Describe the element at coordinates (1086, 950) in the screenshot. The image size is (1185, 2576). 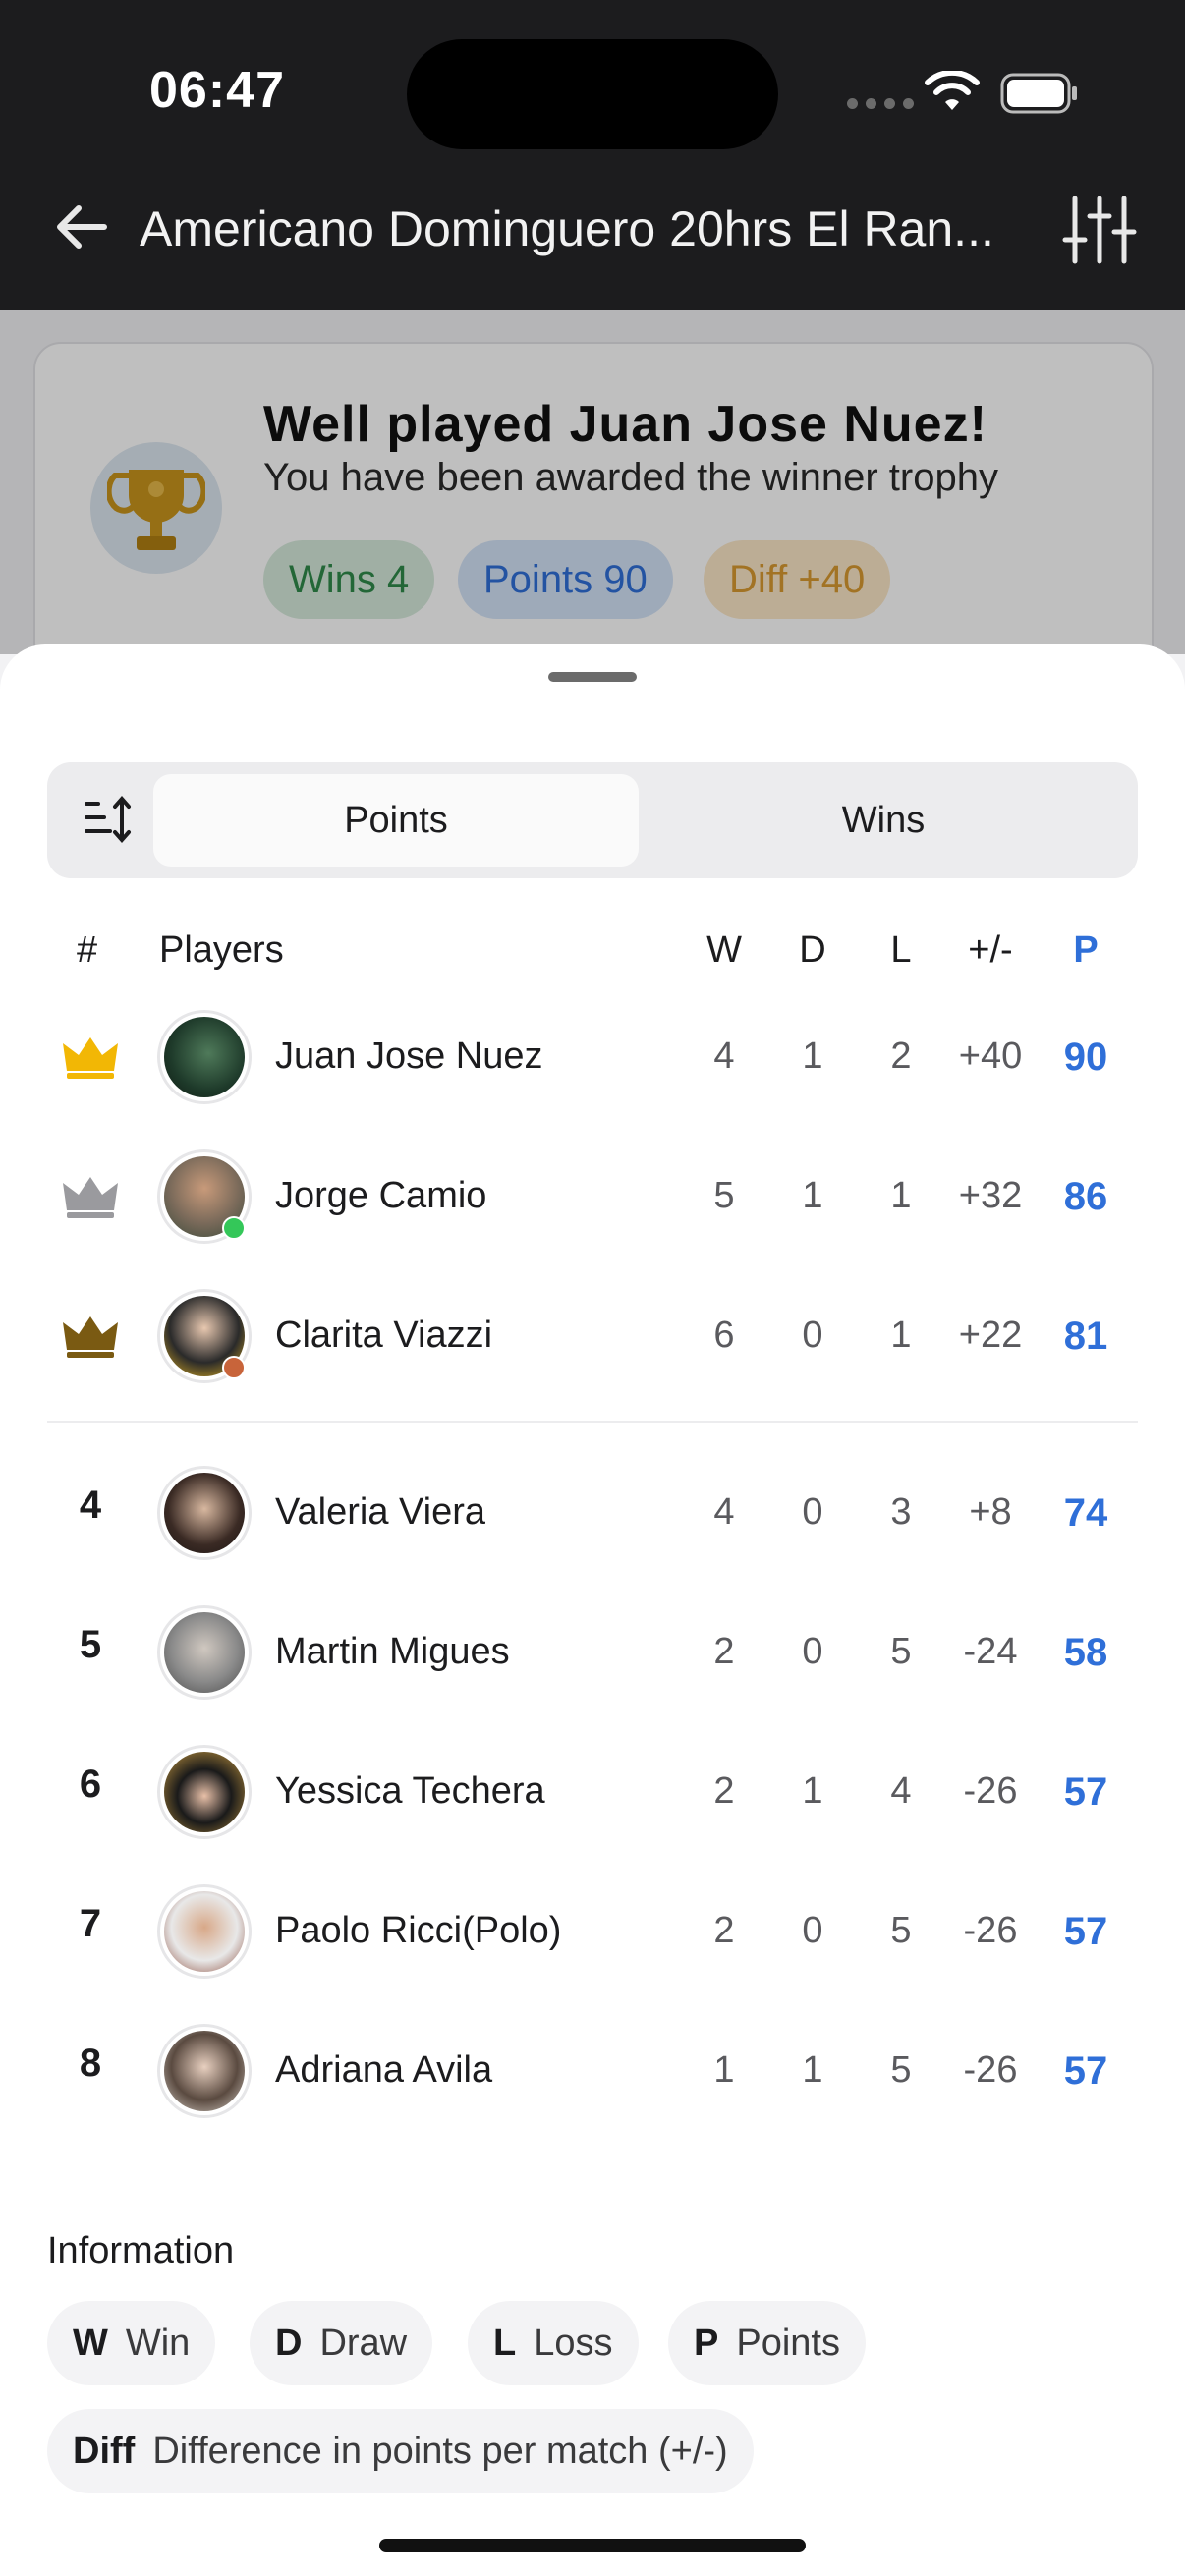
I see `header-p: P` at that location.